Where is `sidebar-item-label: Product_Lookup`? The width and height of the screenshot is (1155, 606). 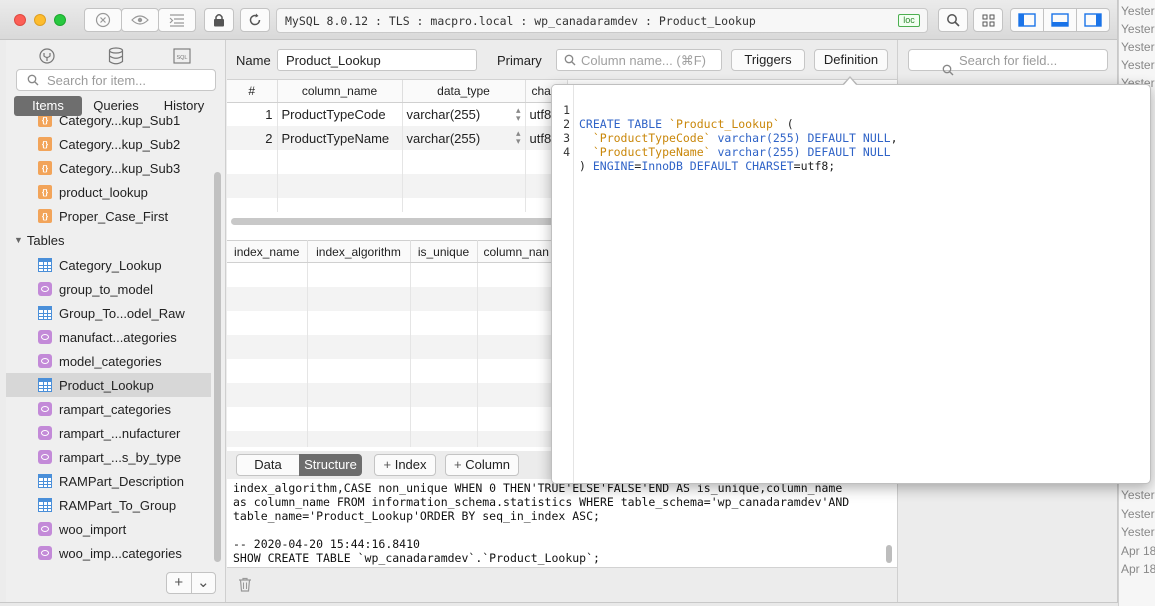
sidebar-item-label: Product_Lookup is located at coordinates (106, 385).